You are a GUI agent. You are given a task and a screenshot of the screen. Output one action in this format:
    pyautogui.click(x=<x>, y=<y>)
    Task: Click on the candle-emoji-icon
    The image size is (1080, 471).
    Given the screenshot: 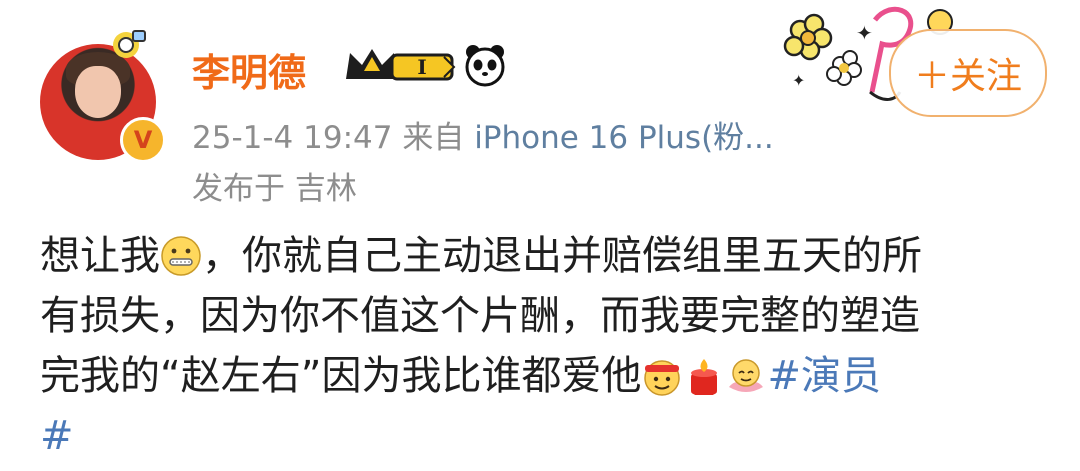 What is the action you would take?
    pyautogui.click(x=704, y=377)
    